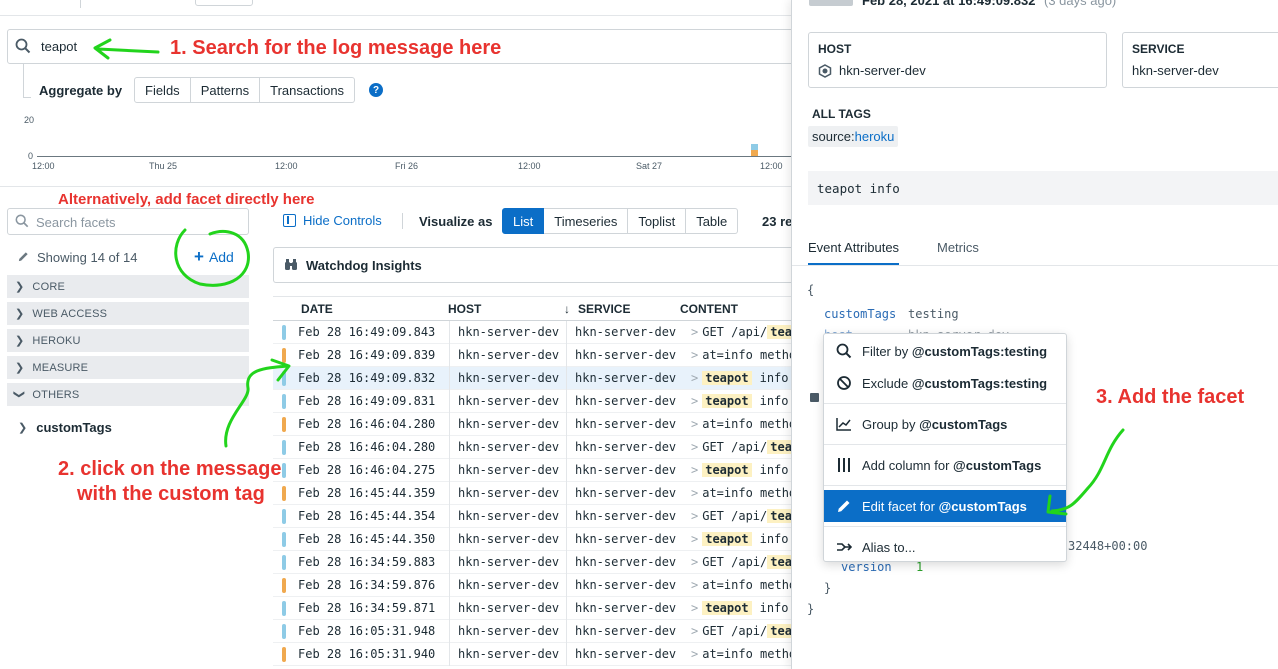 The height and width of the screenshot is (669, 1278). Describe the element at coordinates (308, 90) in the screenshot. I see `aggregate-transactions-button: Transactions` at that location.